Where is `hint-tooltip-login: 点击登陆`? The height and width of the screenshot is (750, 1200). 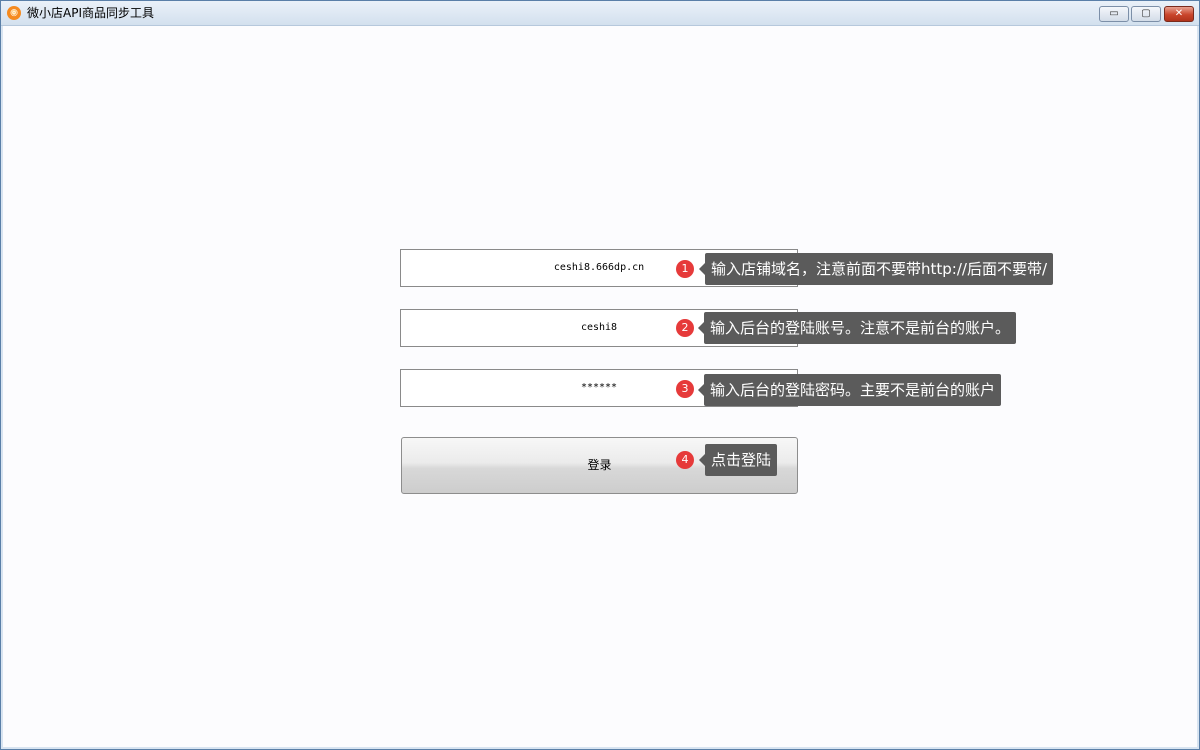 hint-tooltip-login: 点击登陆 is located at coordinates (738, 460).